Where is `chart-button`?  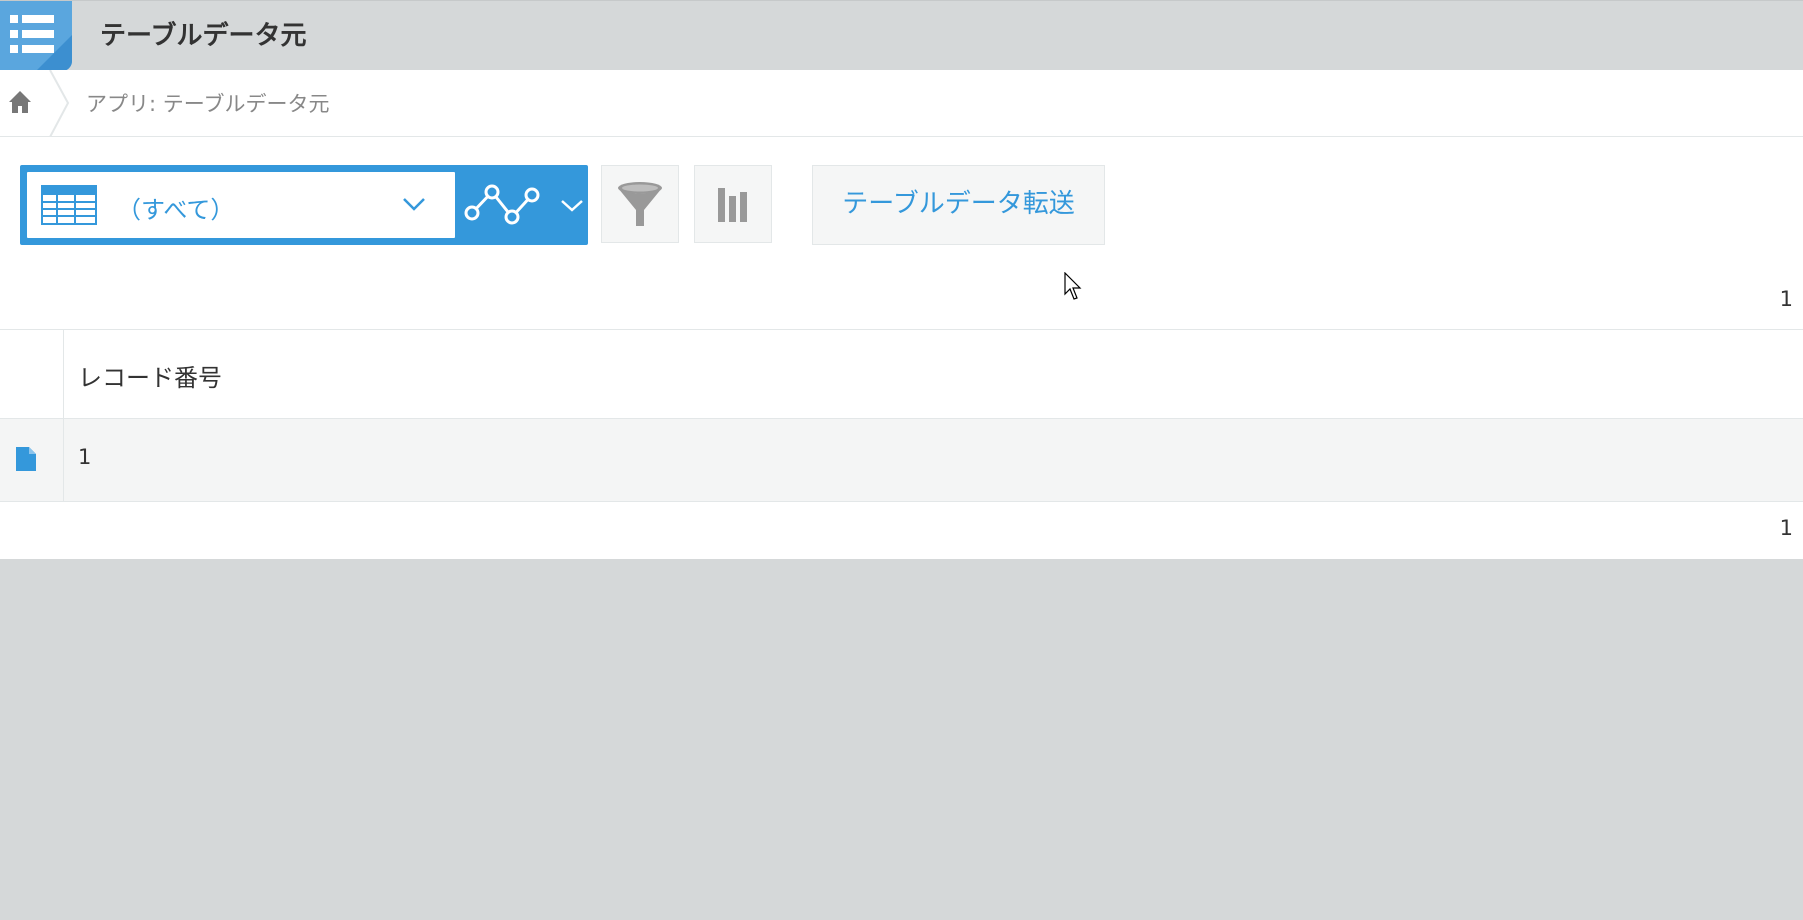
chart-button is located at coordinates (733, 204).